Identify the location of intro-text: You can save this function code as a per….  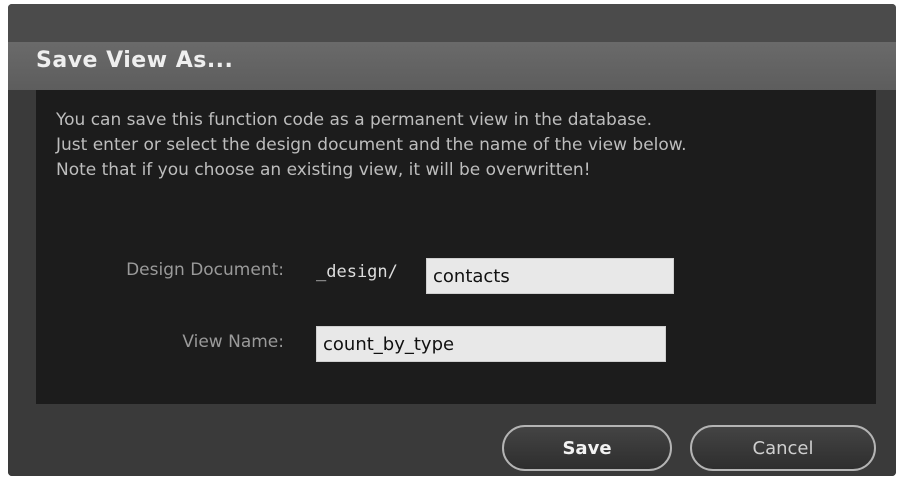
(466, 145).